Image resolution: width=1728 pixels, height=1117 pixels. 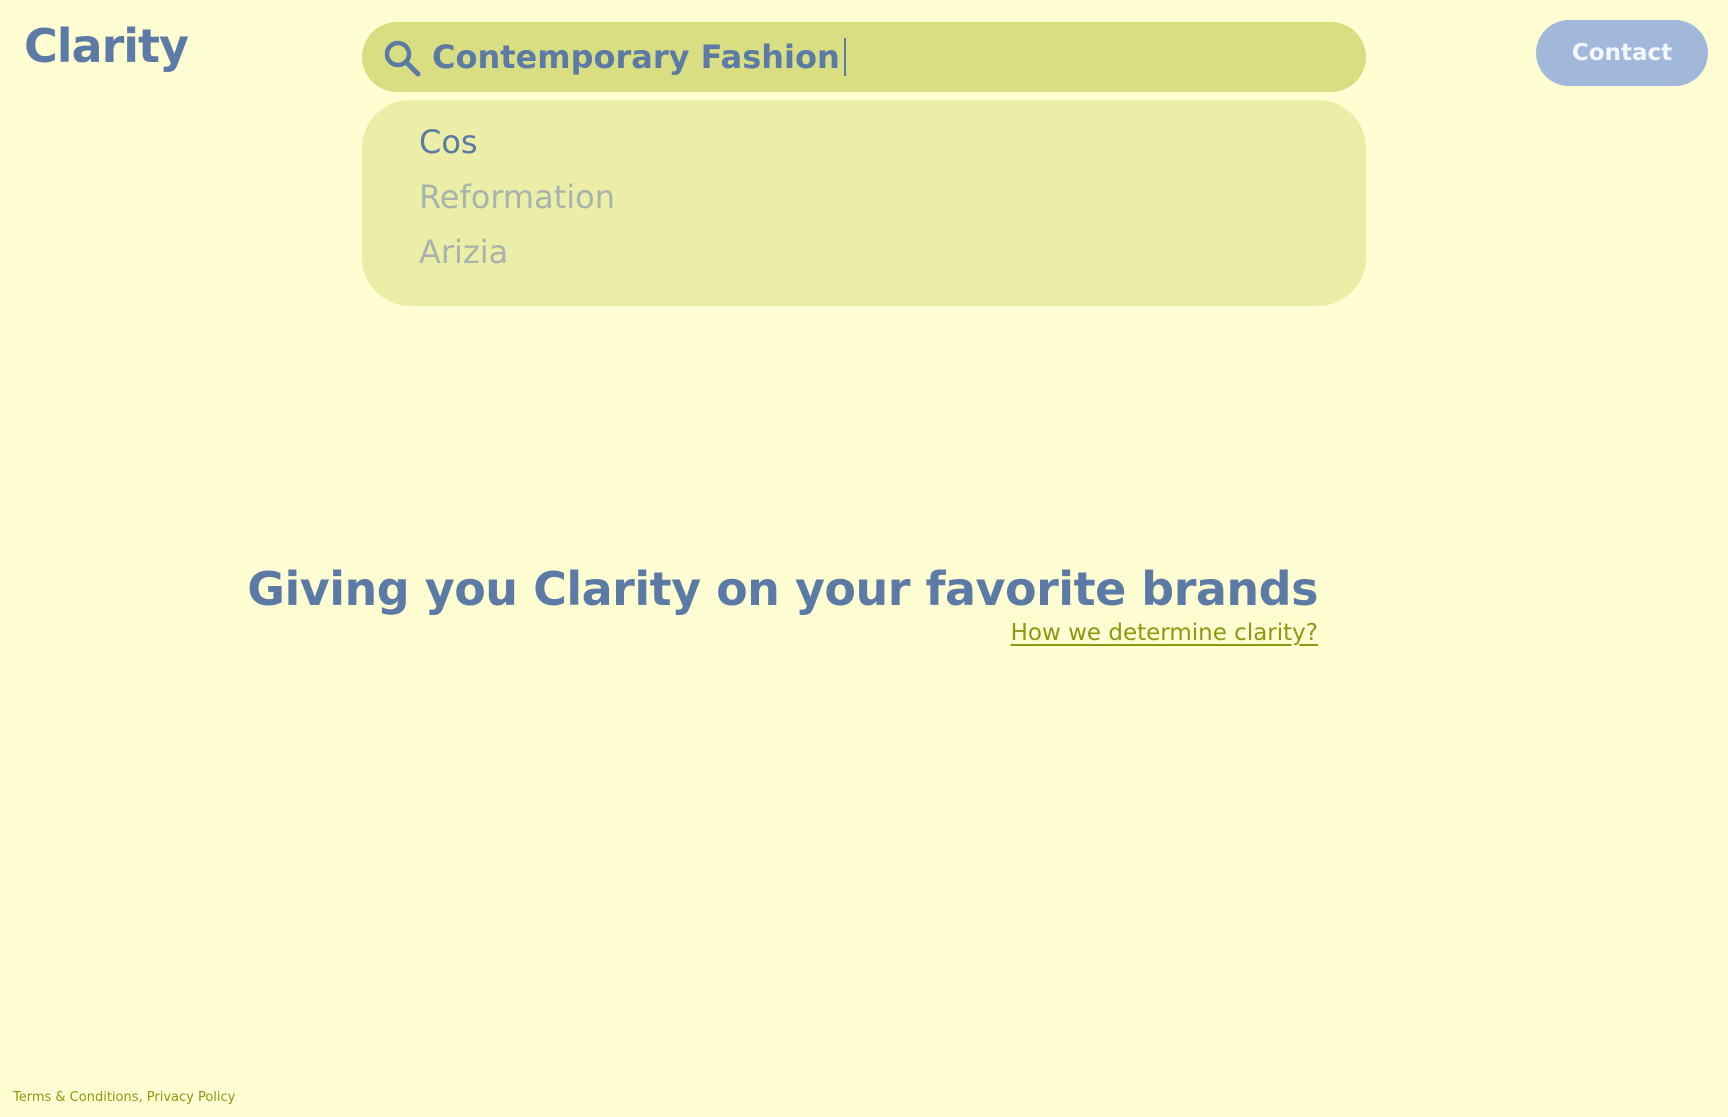 I want to click on terms-link: Terms & Conditions, so click(x=76, y=1097).